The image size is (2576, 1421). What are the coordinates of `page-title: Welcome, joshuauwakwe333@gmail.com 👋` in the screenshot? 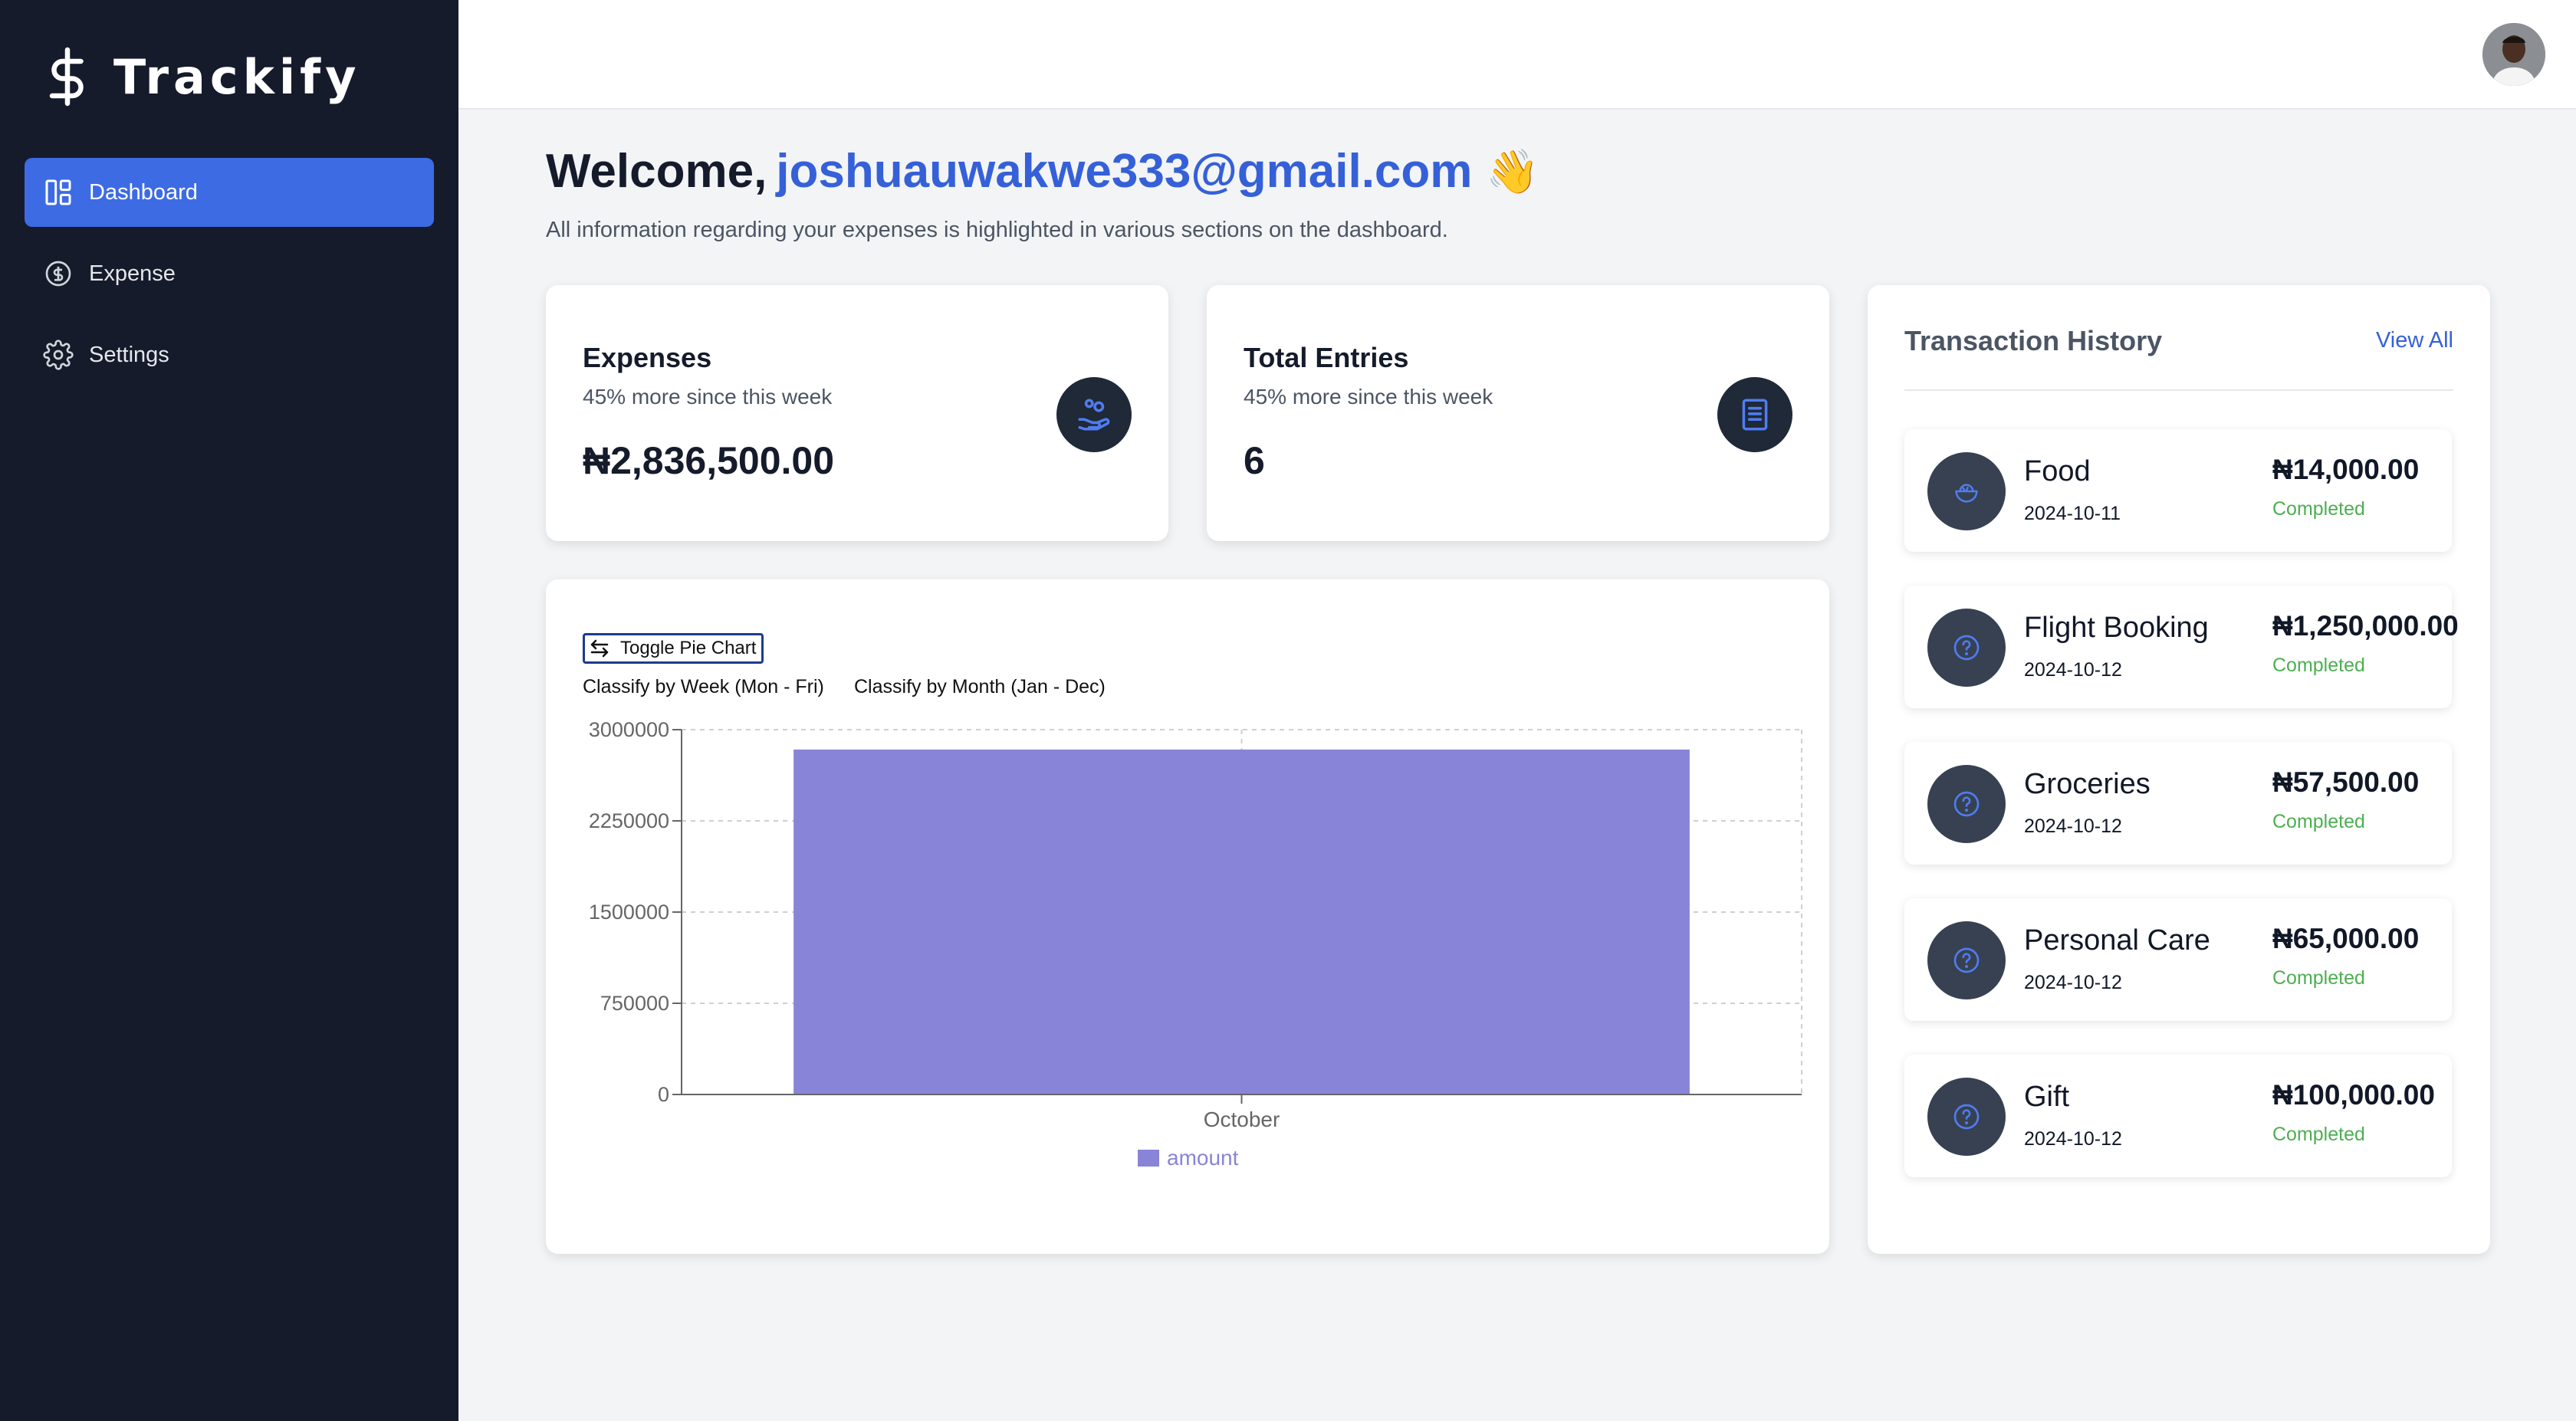 It's located at (1043, 171).